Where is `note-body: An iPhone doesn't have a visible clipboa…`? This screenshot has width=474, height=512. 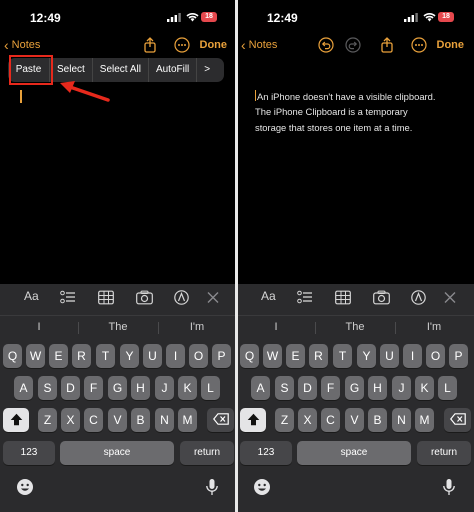 note-body: An iPhone doesn't have a visible clipboa… is located at coordinates (361, 112).